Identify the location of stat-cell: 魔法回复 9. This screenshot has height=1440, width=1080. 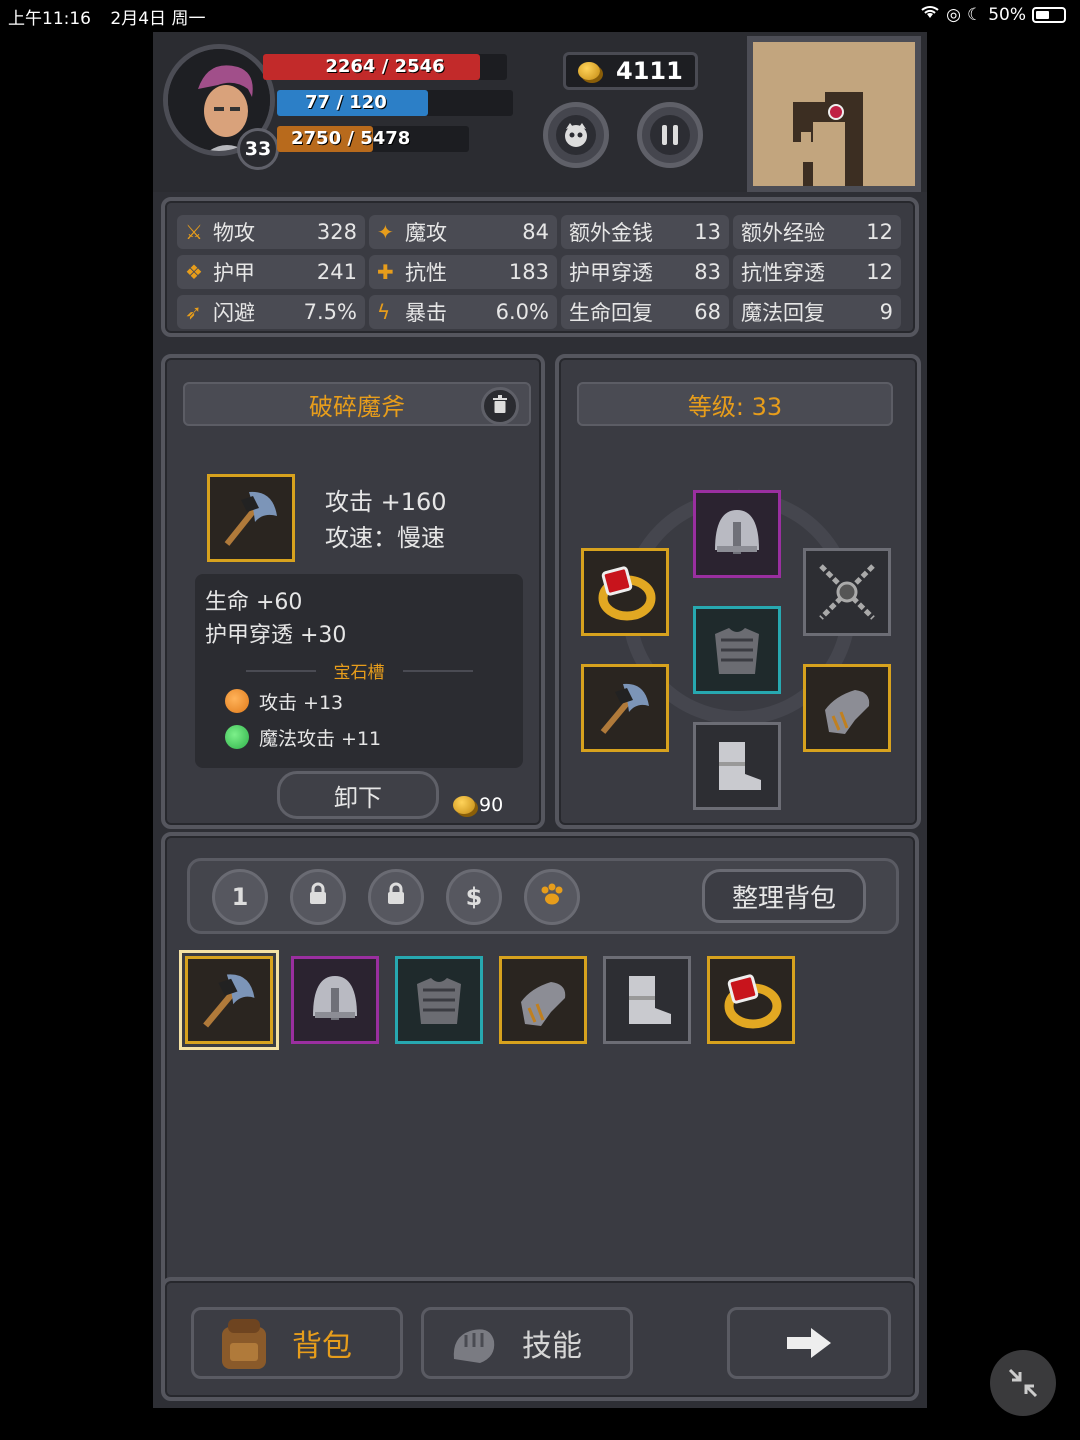
(817, 312).